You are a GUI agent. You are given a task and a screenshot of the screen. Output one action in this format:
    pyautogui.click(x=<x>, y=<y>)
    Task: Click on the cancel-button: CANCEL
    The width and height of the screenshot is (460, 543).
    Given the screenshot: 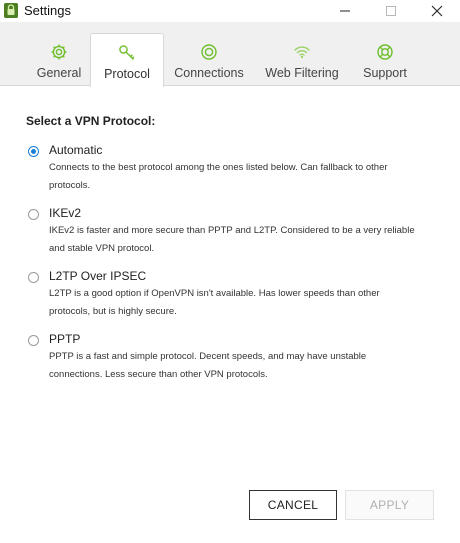 What is the action you would take?
    pyautogui.click(x=293, y=505)
    